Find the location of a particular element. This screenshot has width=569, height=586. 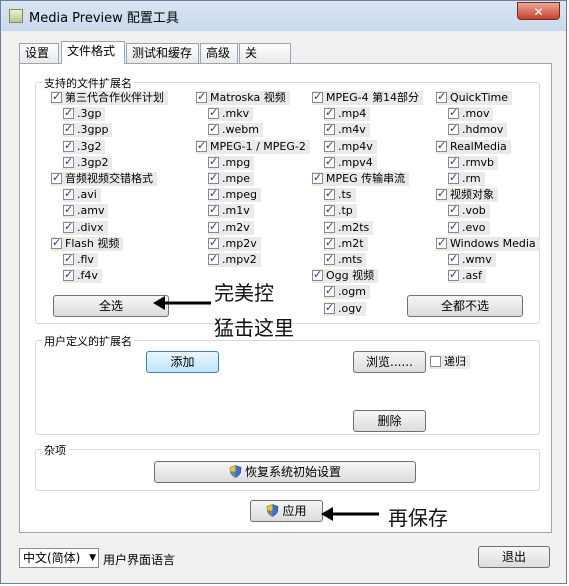

extension-checkbox: .wmv is located at coordinates (472, 259).